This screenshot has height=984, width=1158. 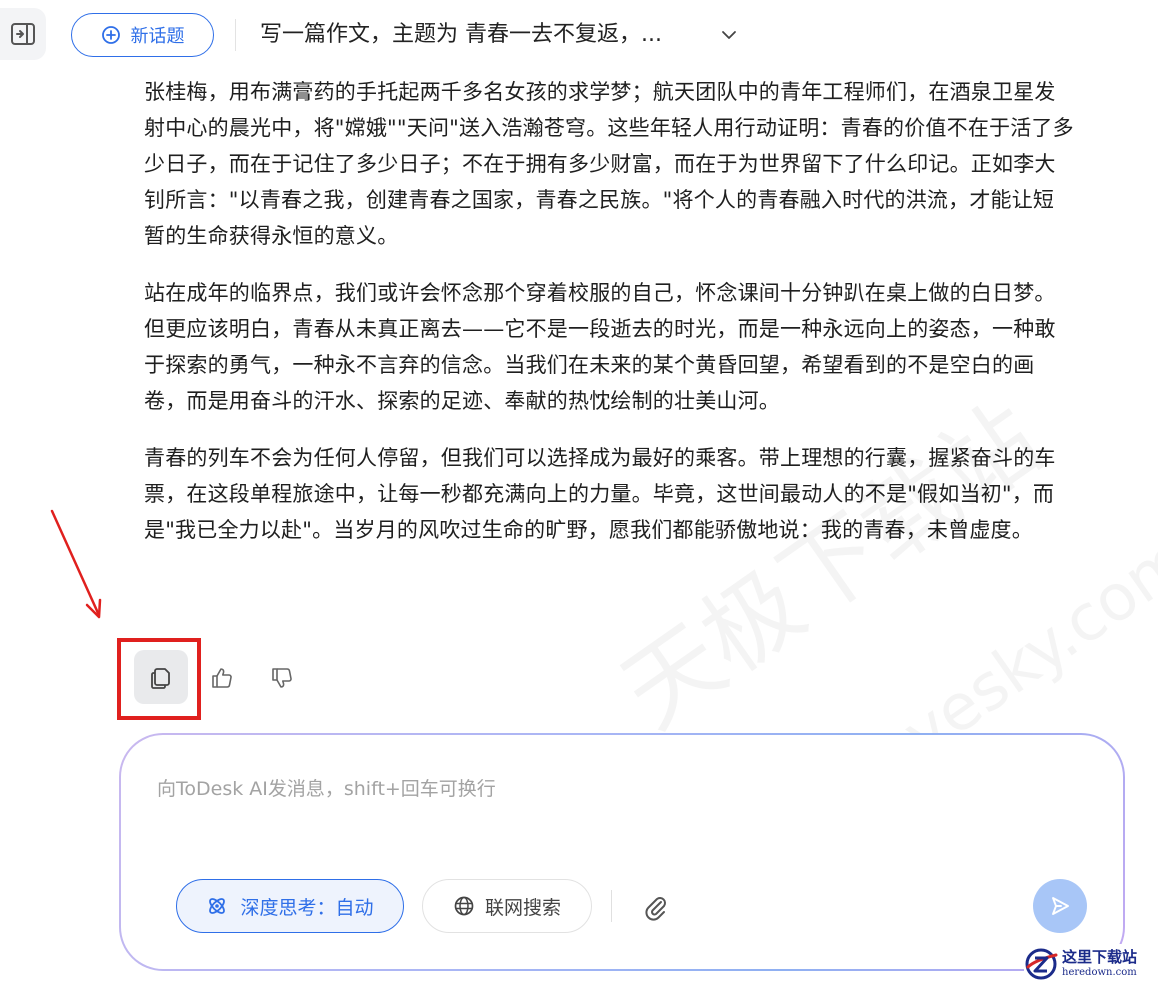 I want to click on send-button, so click(x=1060, y=906).